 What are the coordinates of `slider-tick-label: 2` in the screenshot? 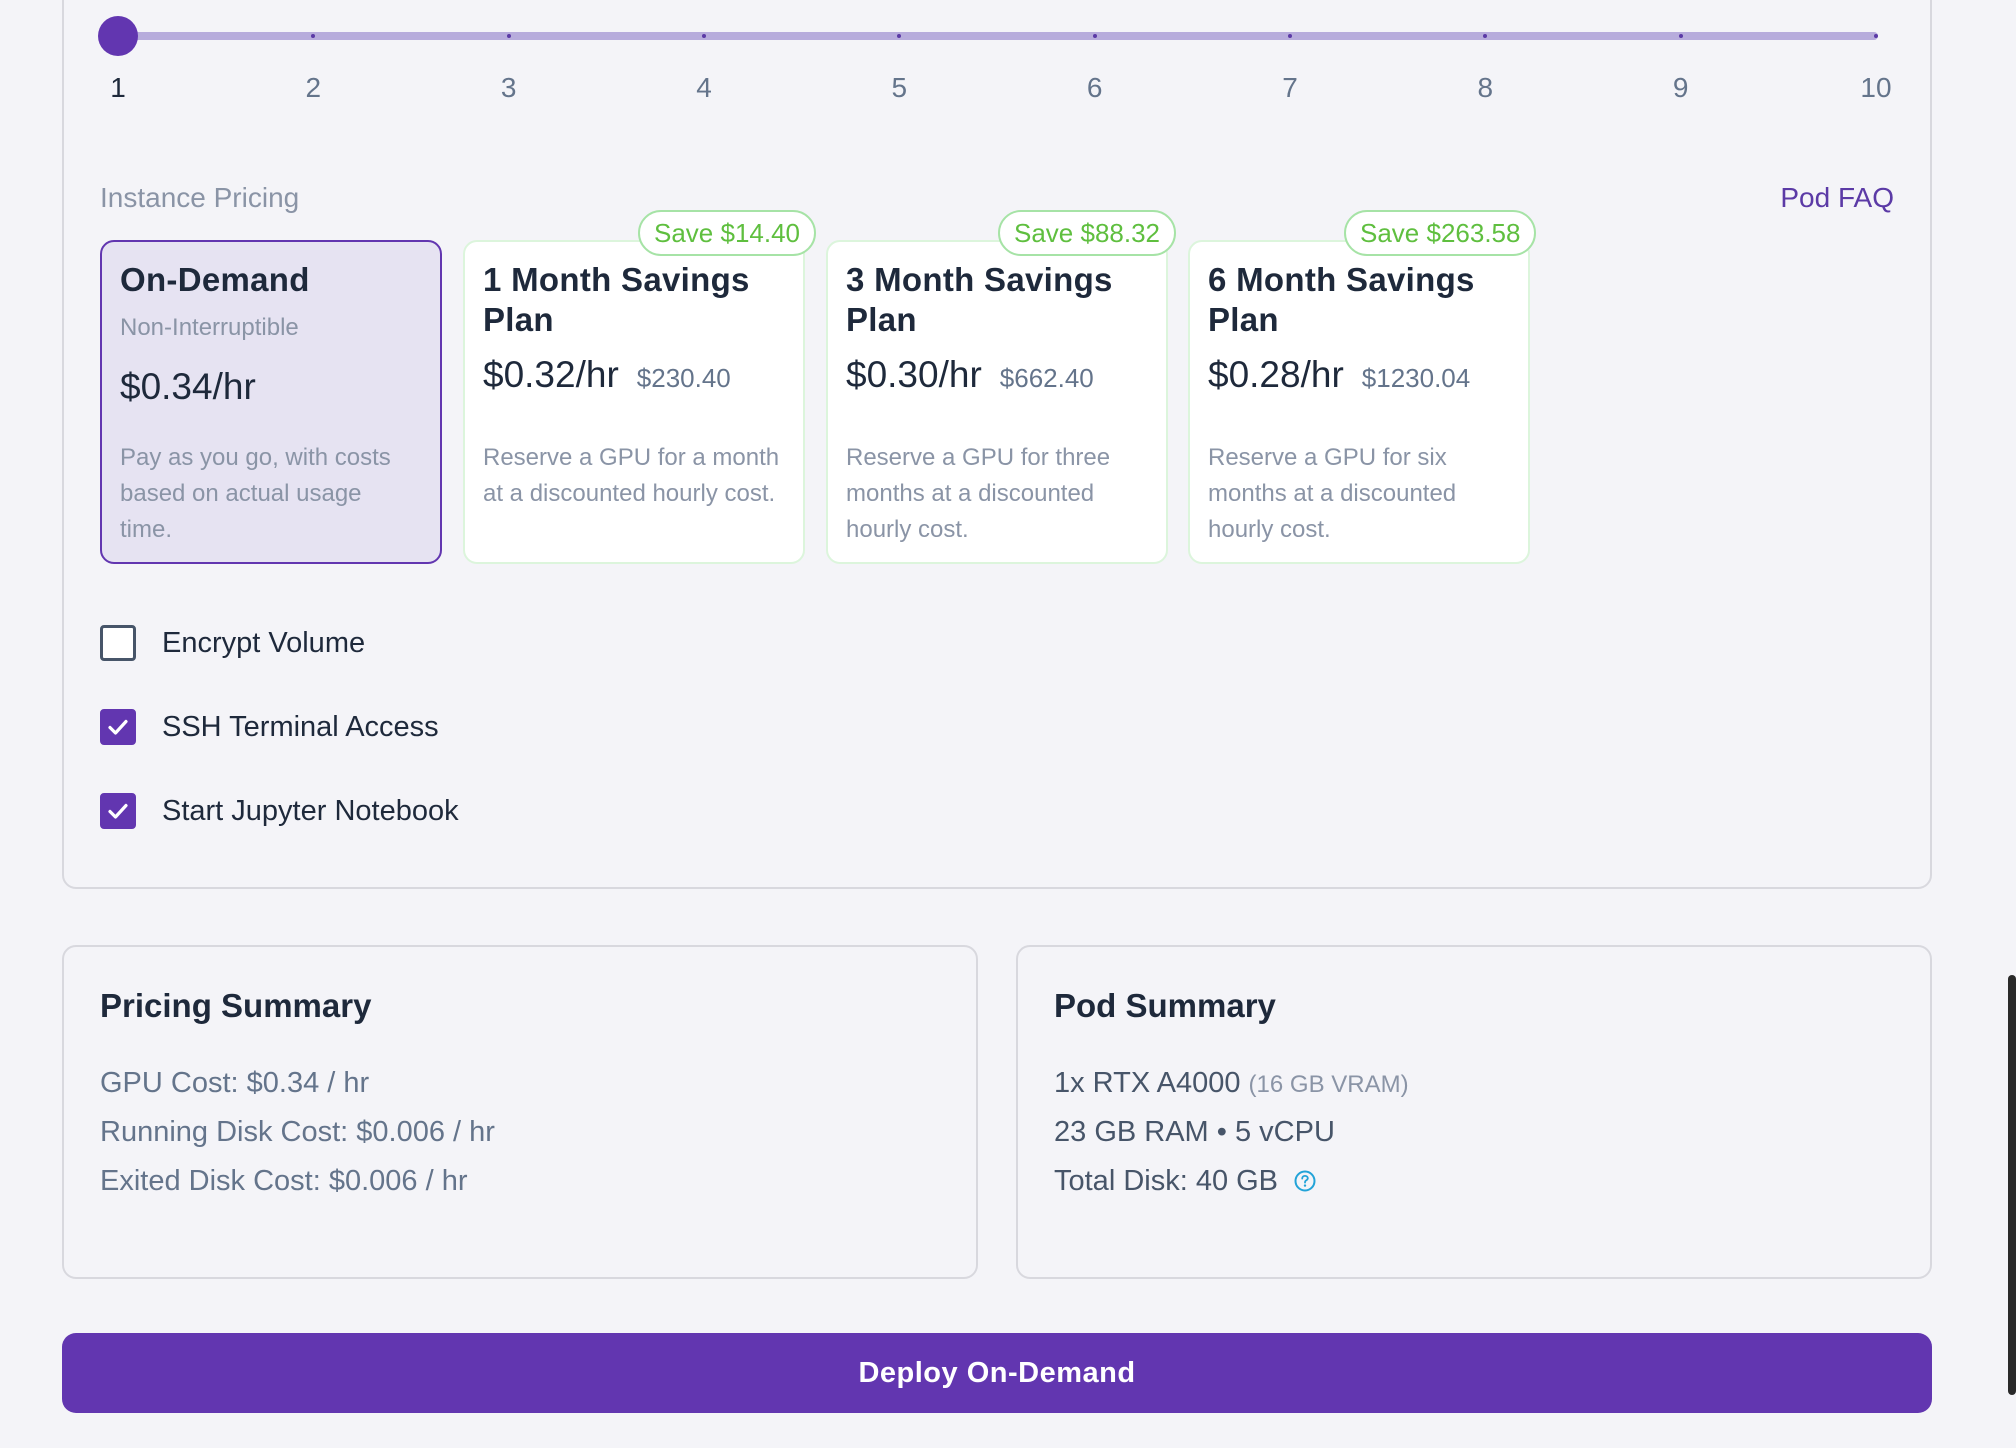 It's located at (313, 87).